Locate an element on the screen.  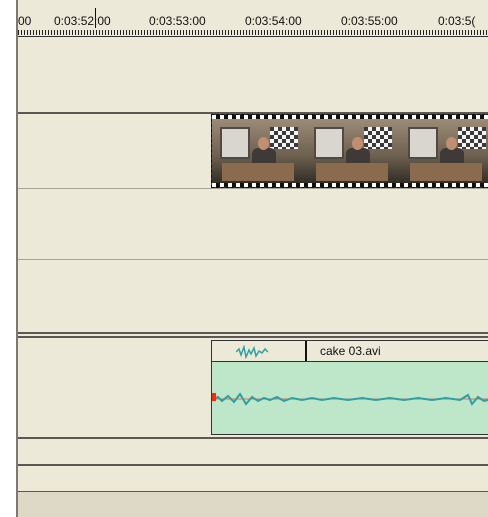
timecode-label: 0:03:53:00 is located at coordinates (177, 21).